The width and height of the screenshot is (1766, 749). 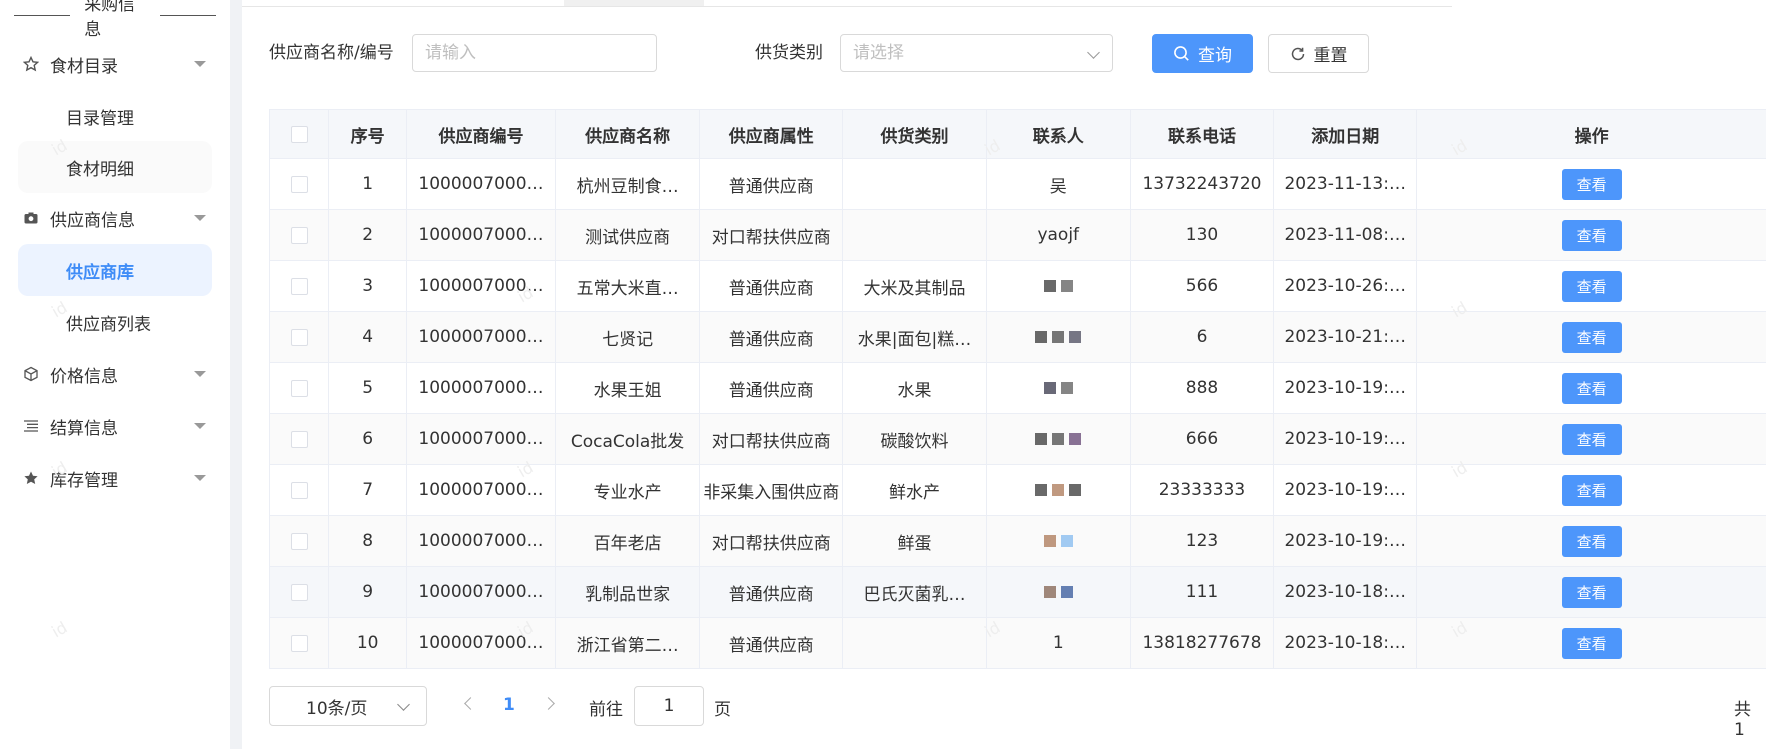 What do you see at coordinates (368, 184) in the screenshot?
I see `row-number: 1` at bounding box center [368, 184].